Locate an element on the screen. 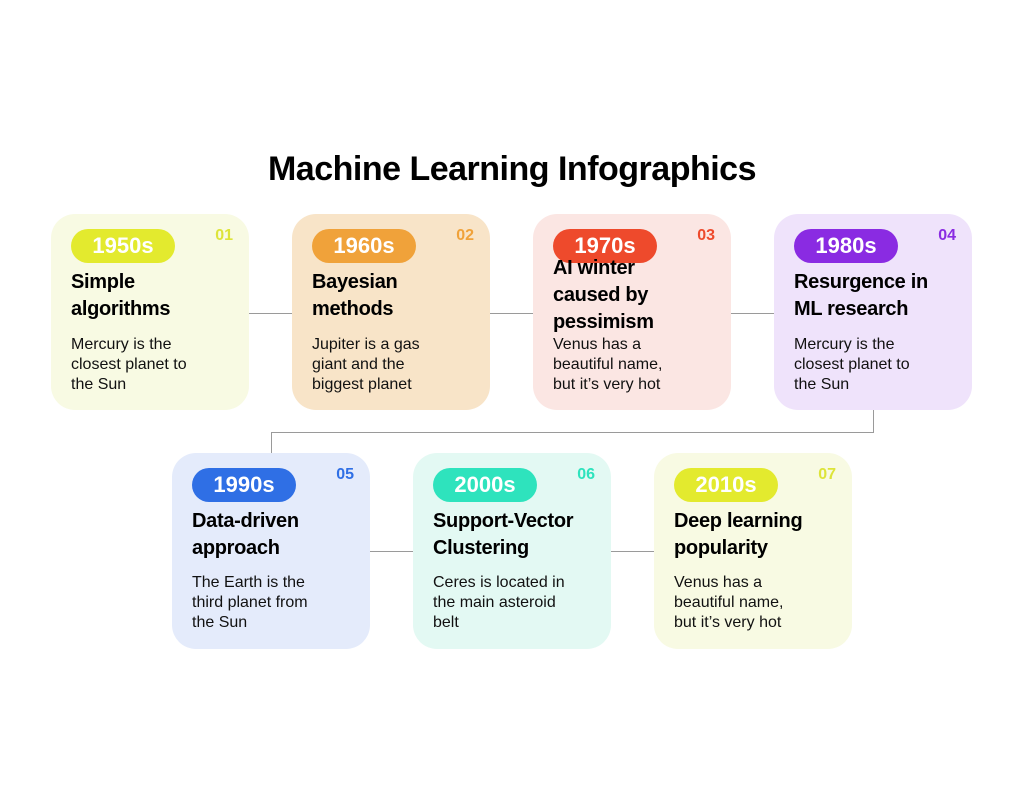 The height and width of the screenshot is (791, 1024). step-number: 03 is located at coordinates (706, 235).